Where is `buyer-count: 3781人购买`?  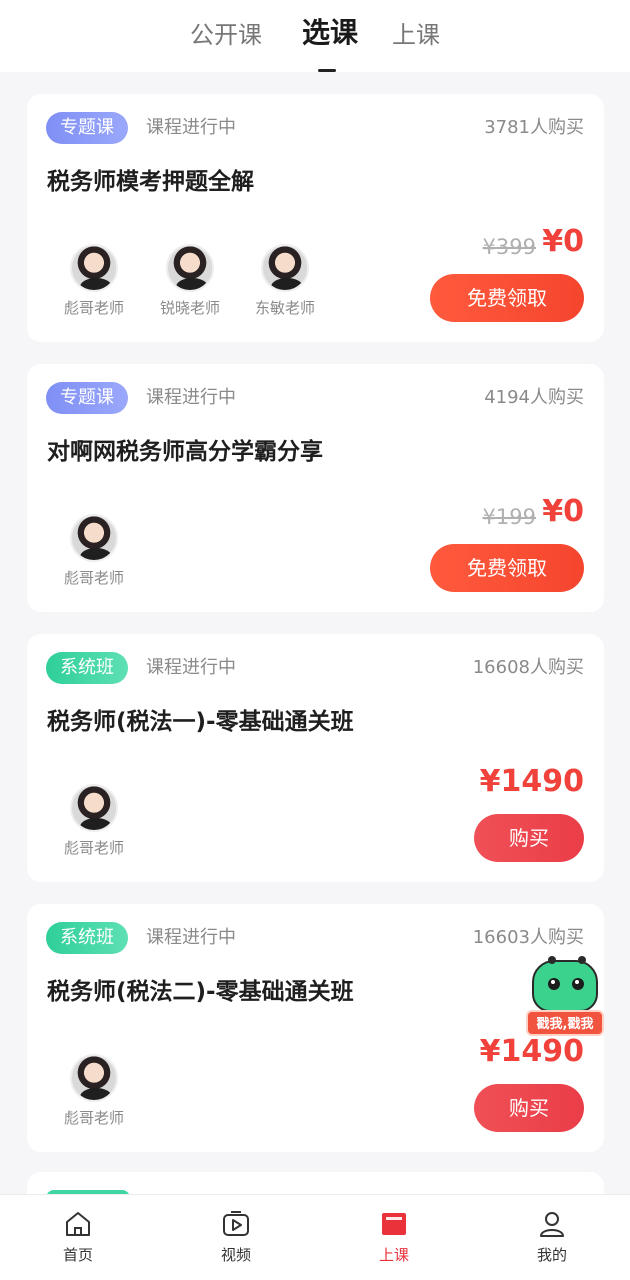
buyer-count: 3781人购买 is located at coordinates (534, 127).